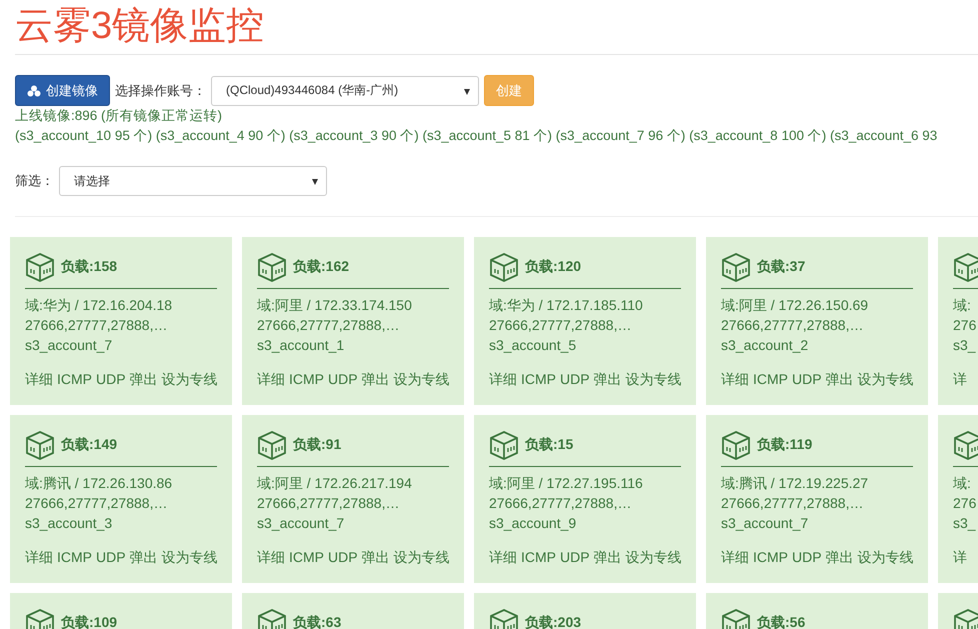 This screenshot has height=629, width=978. Describe the element at coordinates (119, 116) in the screenshot. I see `online-summary: 上线镜像:896 (所有镜像正常运转)` at that location.